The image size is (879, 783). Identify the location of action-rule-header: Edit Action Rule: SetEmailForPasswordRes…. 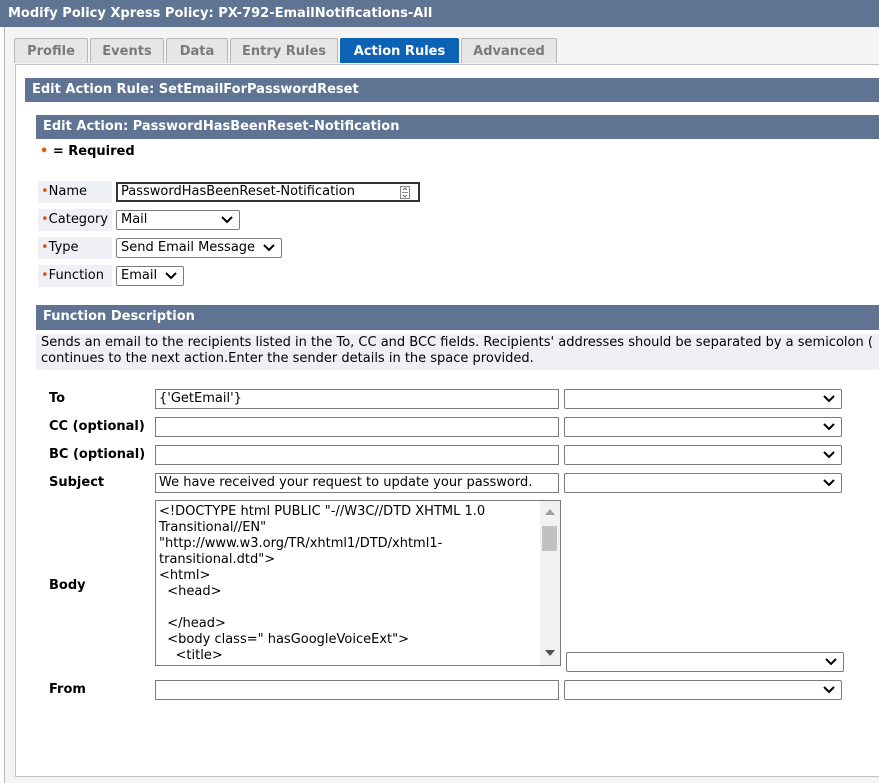
(452, 90).